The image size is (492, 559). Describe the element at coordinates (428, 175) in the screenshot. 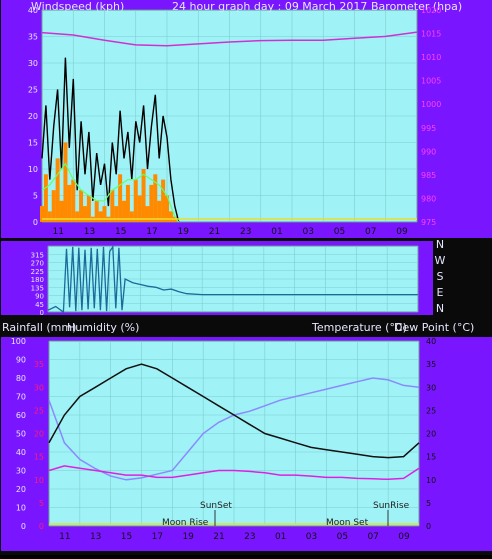

I see `barometer-tick-label: 985` at that location.